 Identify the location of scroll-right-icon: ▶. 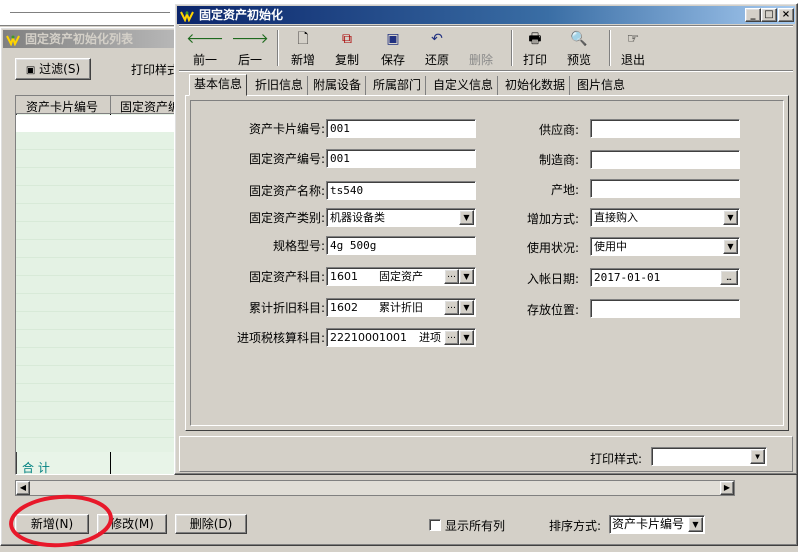
(727, 488).